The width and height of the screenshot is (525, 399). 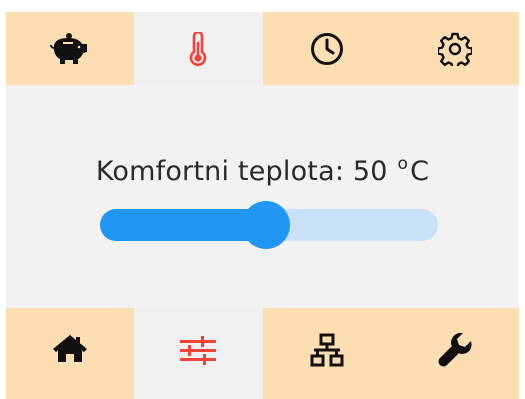 I want to click on network-icon, so click(x=327, y=350).